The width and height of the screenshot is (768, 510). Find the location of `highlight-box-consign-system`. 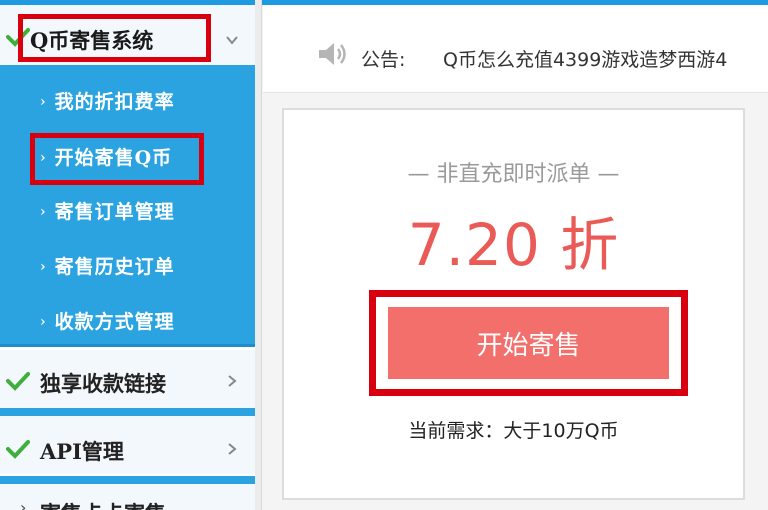

highlight-box-consign-system is located at coordinates (114, 38).